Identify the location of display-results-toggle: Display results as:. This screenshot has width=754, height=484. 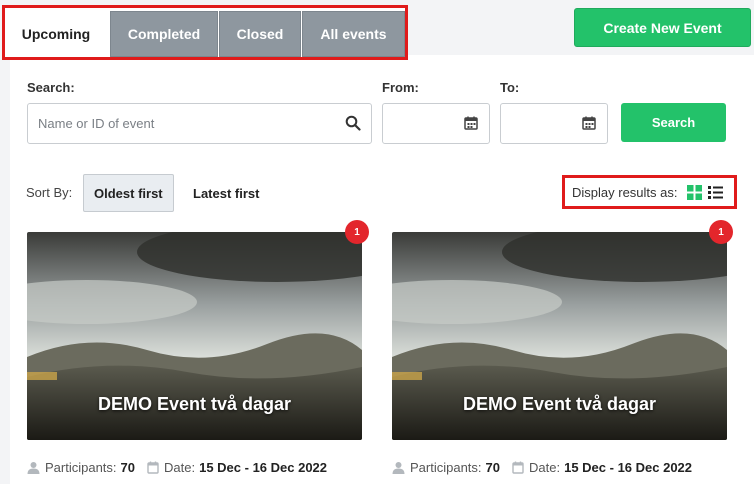
(649, 192).